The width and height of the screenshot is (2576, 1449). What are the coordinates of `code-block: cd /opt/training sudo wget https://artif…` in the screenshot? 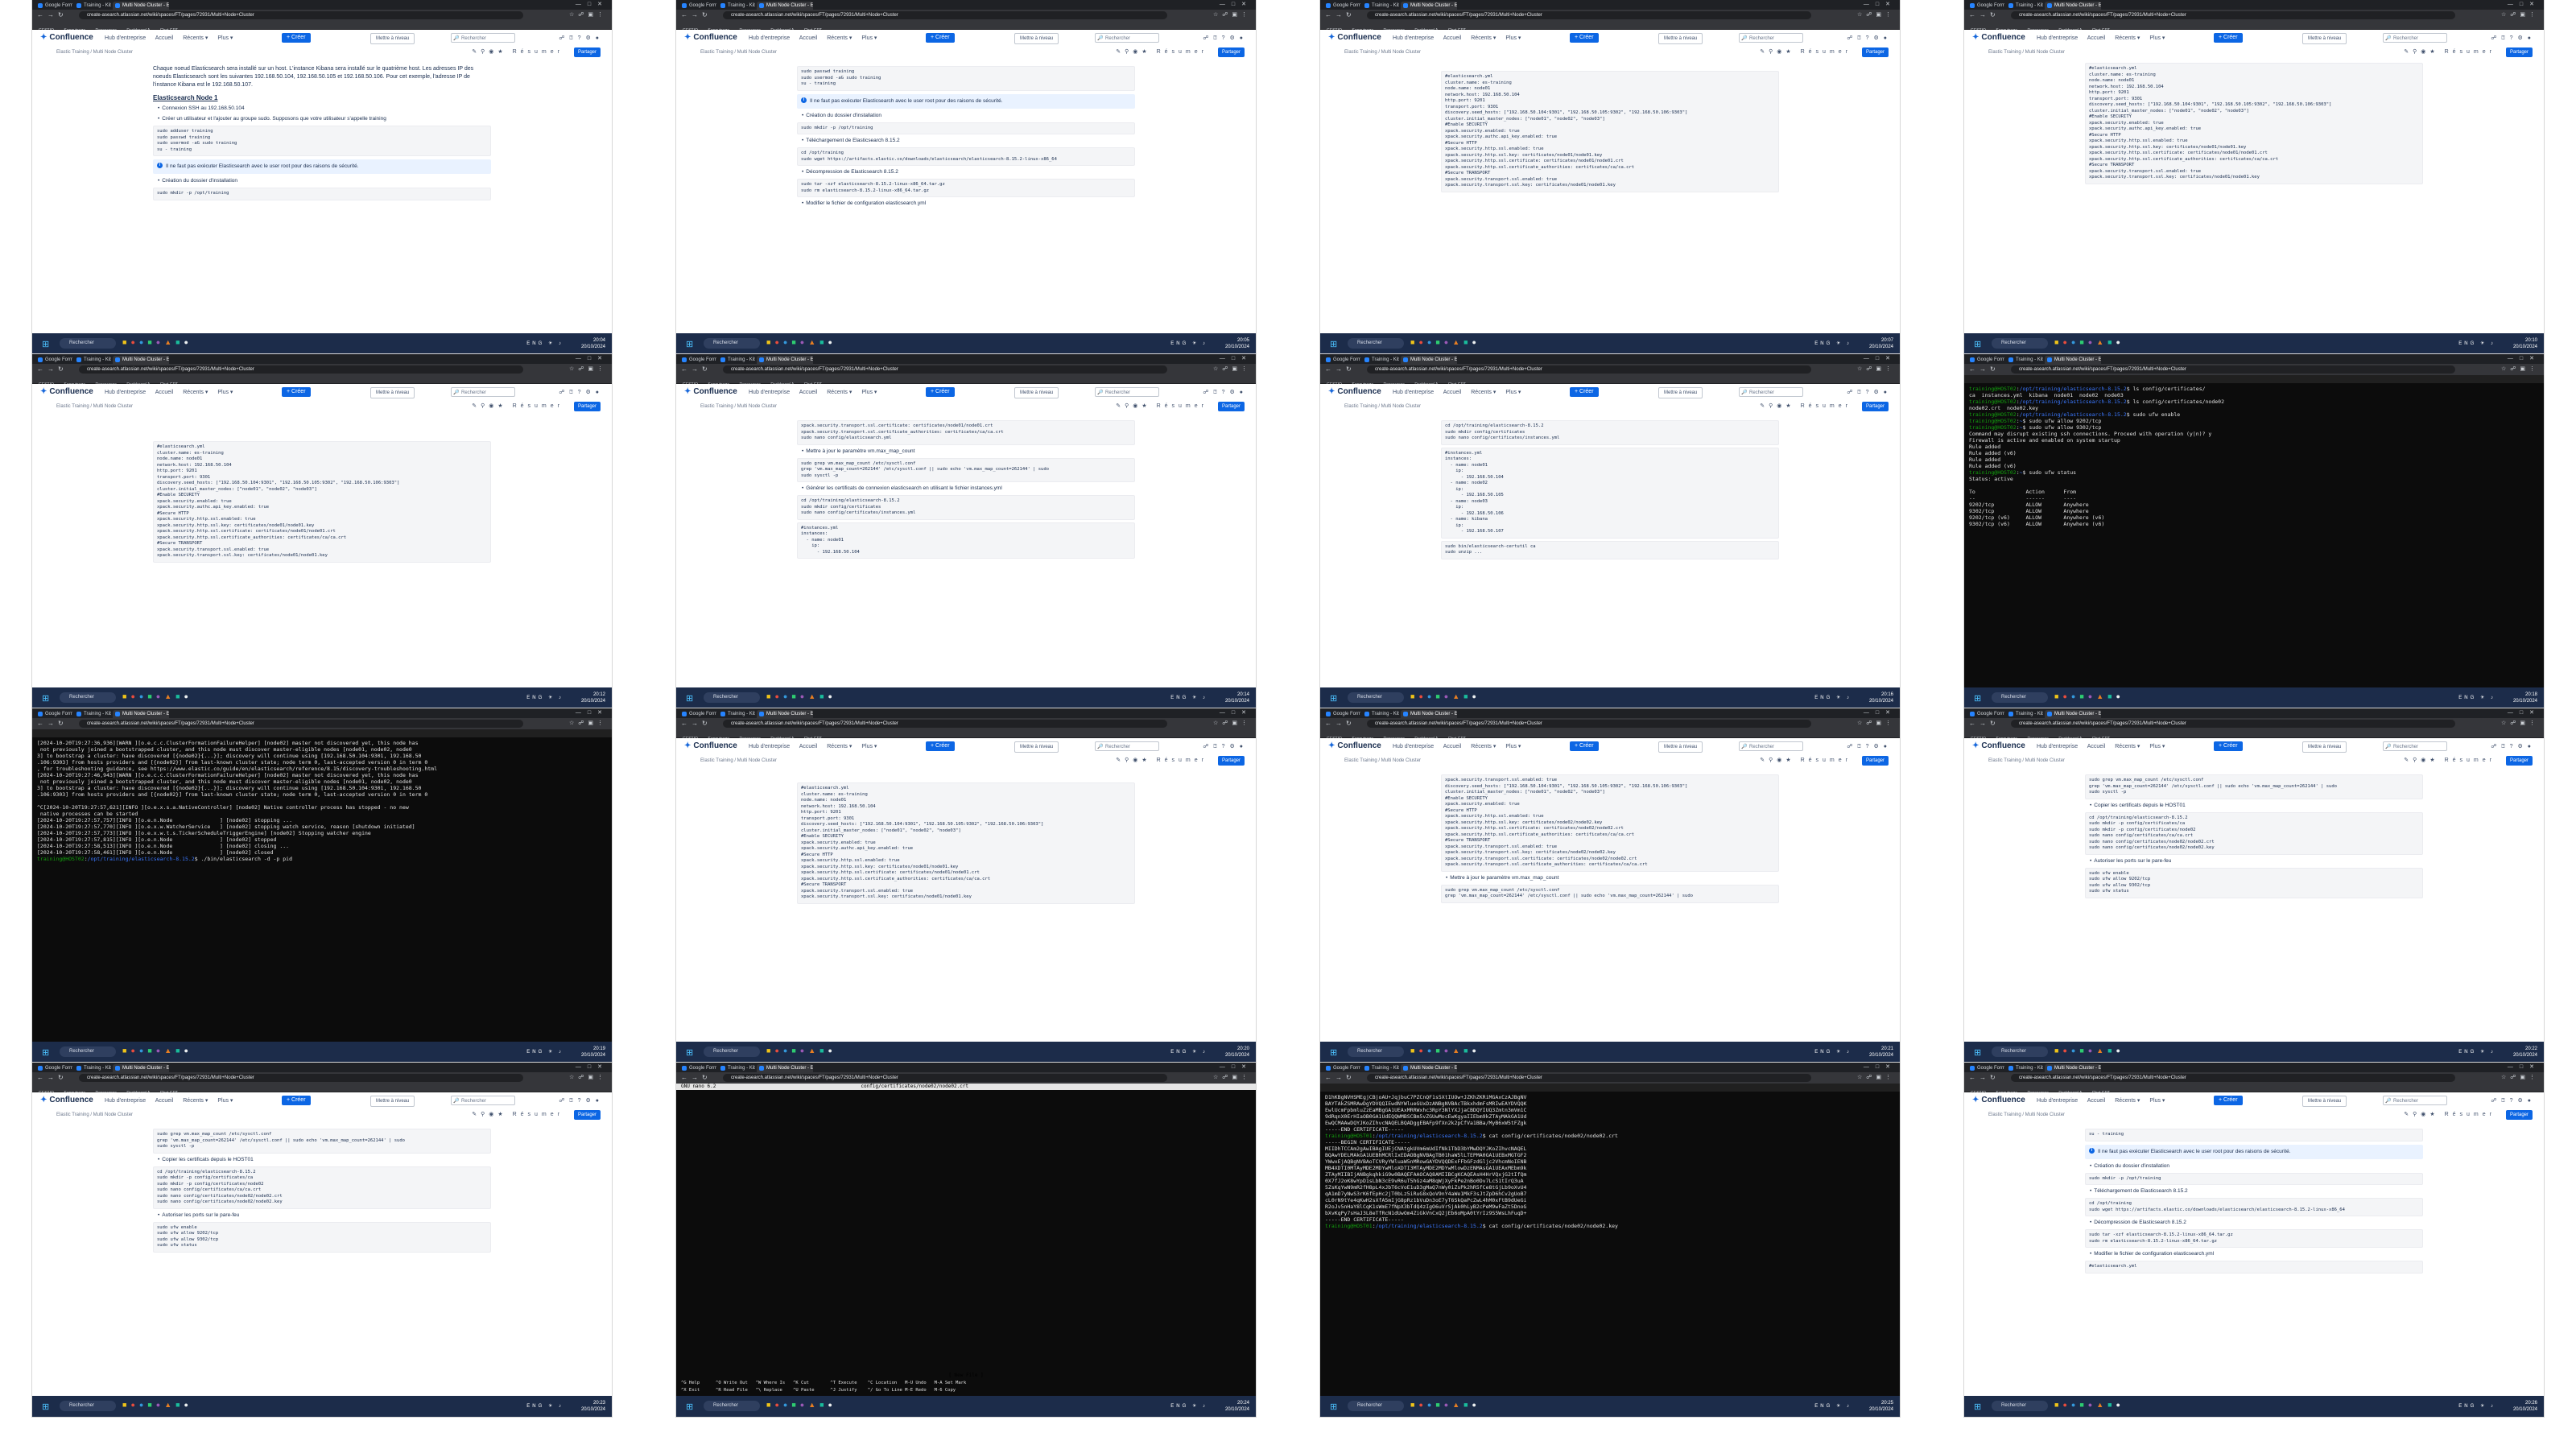 It's located at (966, 156).